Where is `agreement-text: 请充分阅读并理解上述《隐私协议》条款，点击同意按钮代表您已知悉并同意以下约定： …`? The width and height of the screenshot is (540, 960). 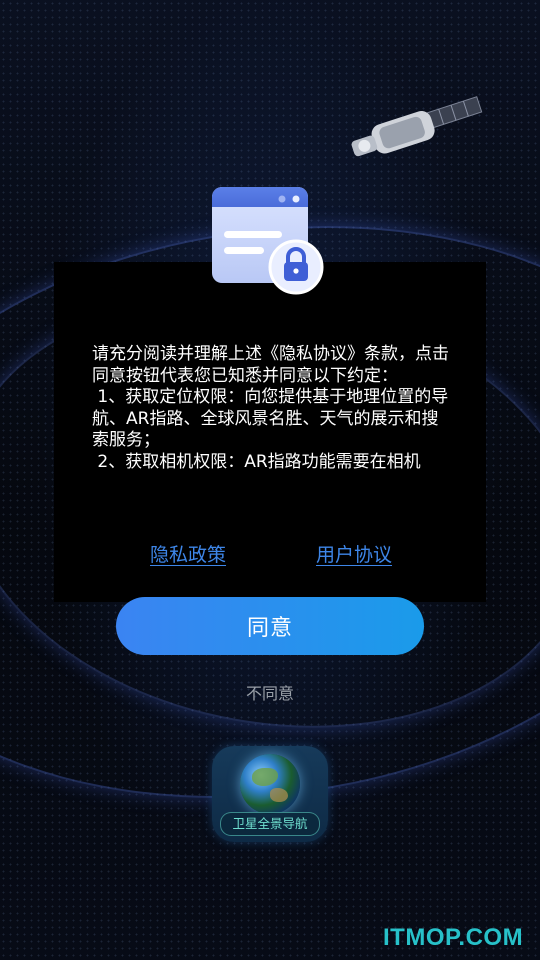
agreement-text: 请充分阅读并理解上述《隐私协议》条款，点击同意按钮代表您已知悉并同意以下约定： … is located at coordinates (272, 419).